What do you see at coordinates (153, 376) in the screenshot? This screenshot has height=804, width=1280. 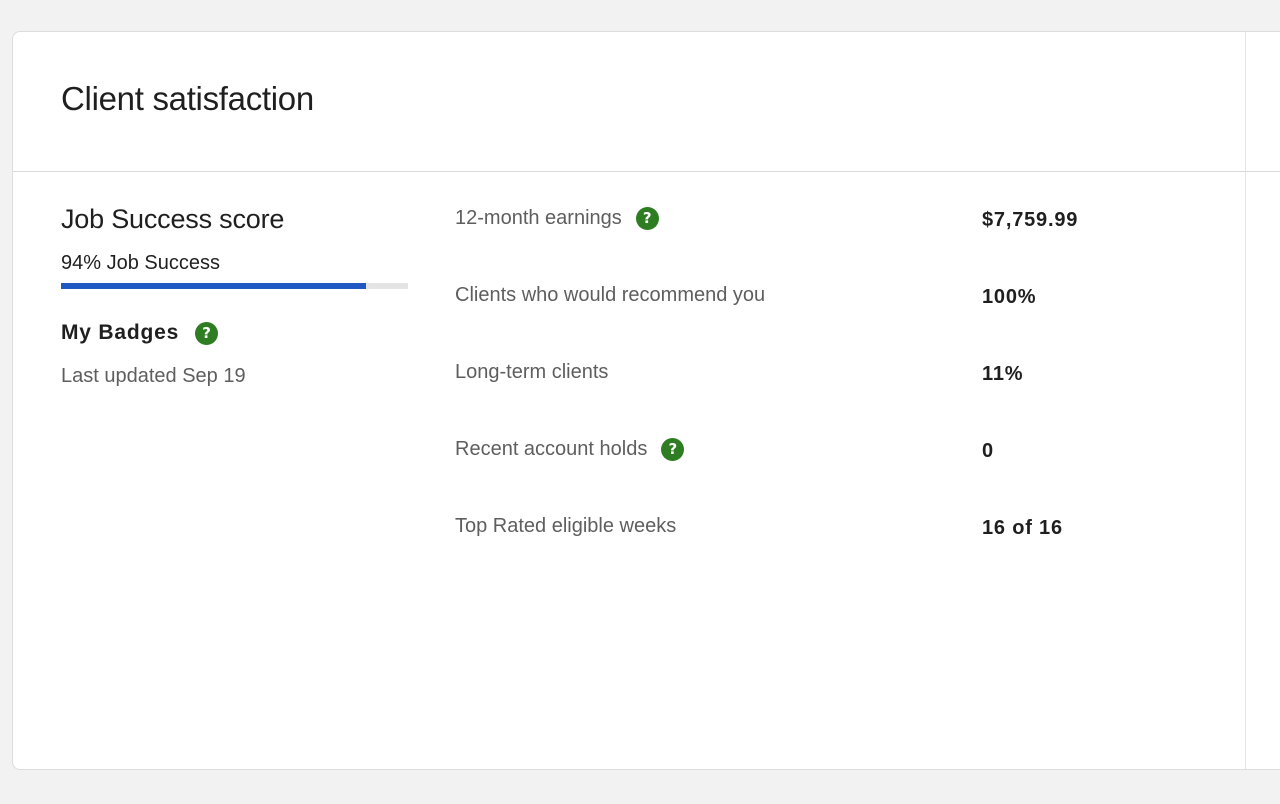 I see `badges-last-updated: Last updated Sep 19` at bounding box center [153, 376].